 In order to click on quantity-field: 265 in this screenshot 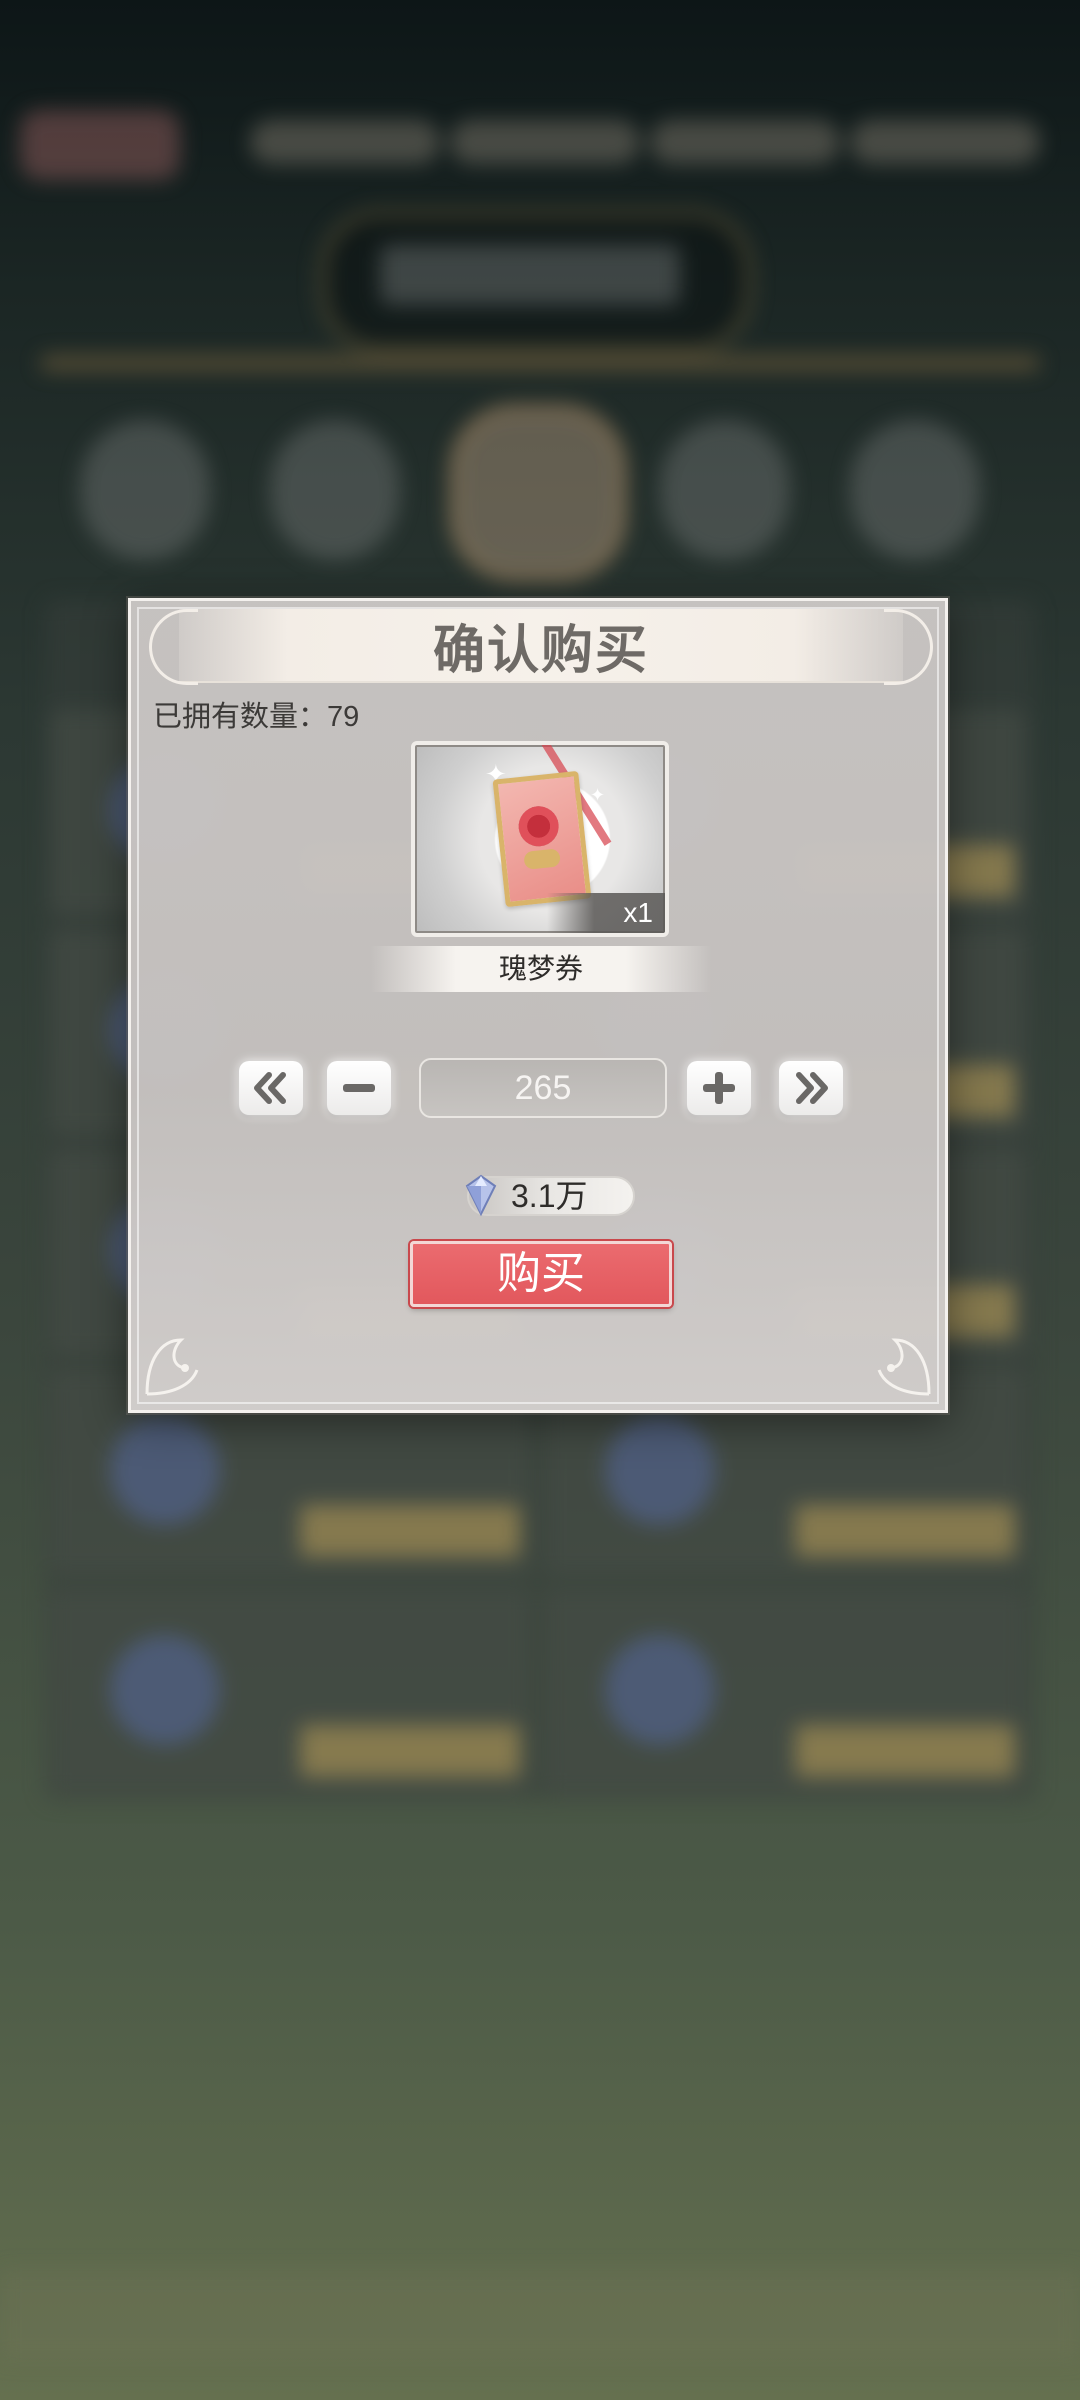, I will do `click(543, 1088)`.